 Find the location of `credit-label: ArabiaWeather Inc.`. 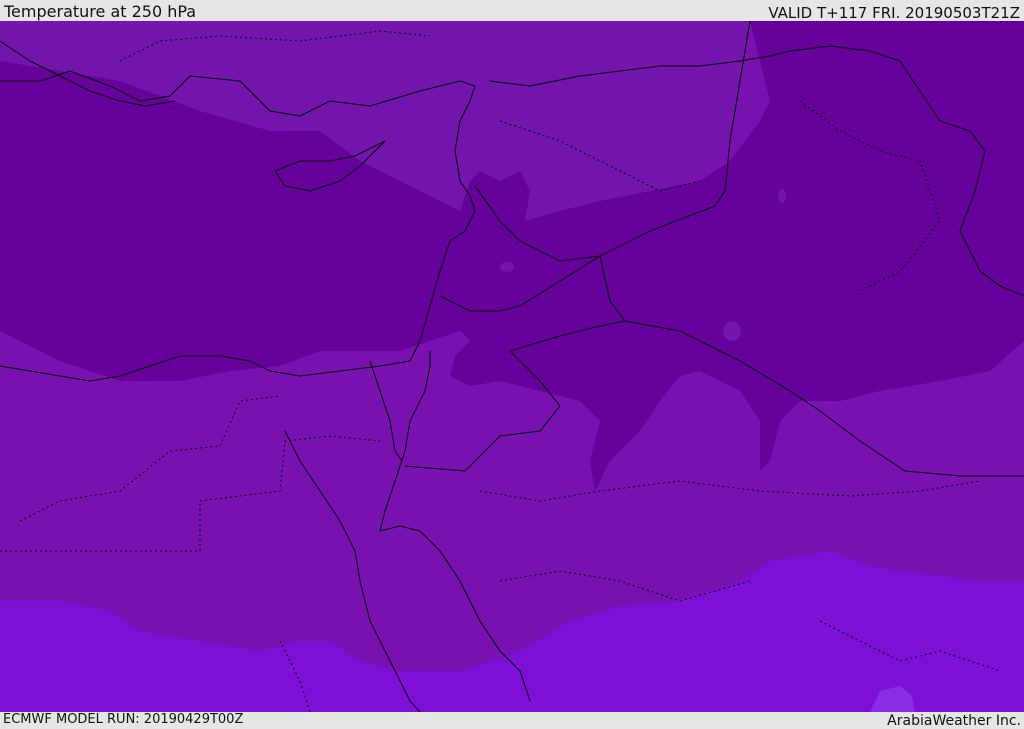

credit-label: ArabiaWeather Inc. is located at coordinates (954, 721).